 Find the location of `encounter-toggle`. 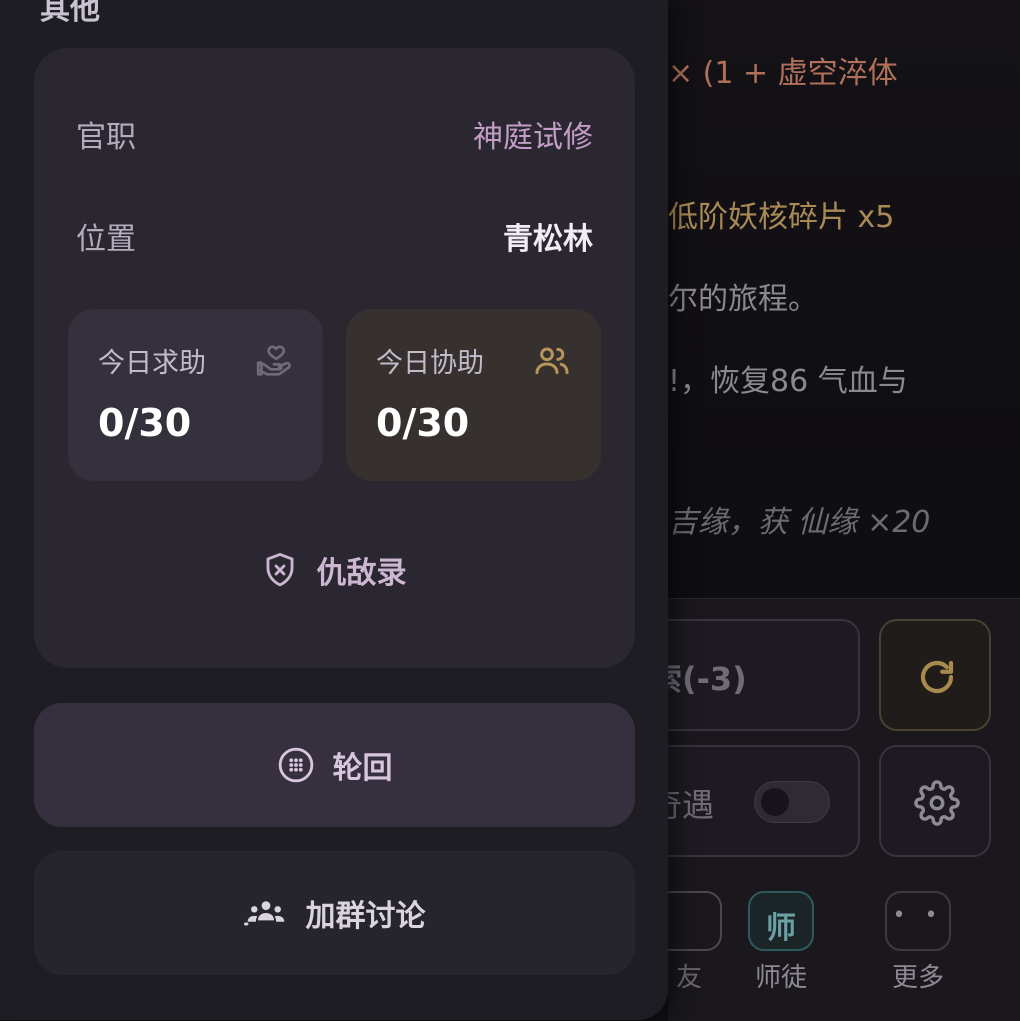

encounter-toggle is located at coordinates (792, 802).